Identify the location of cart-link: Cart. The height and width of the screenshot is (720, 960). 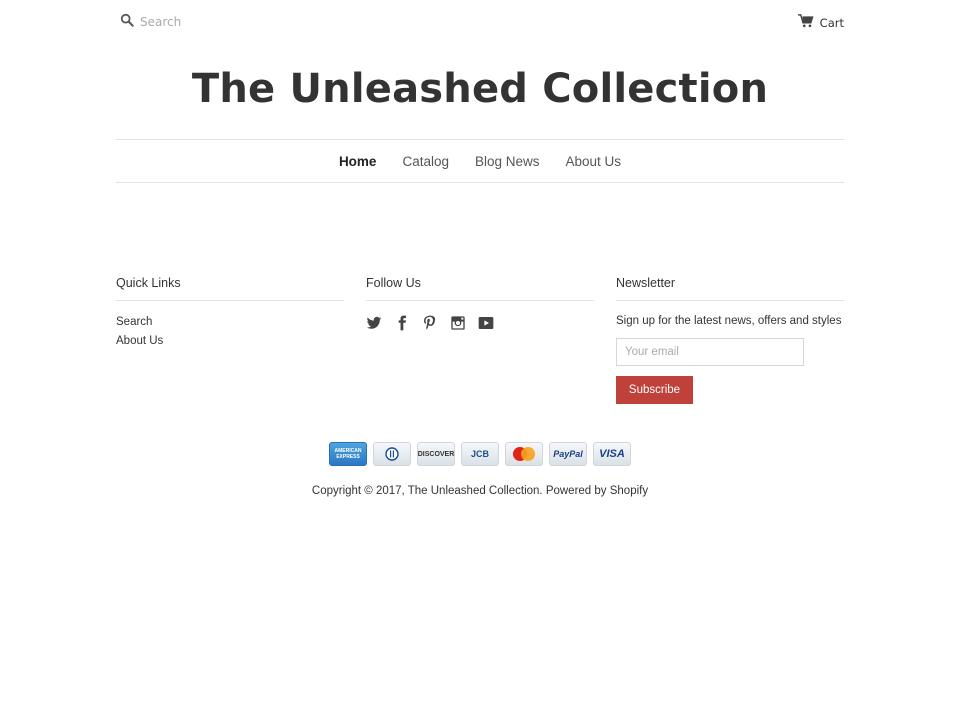
(820, 22).